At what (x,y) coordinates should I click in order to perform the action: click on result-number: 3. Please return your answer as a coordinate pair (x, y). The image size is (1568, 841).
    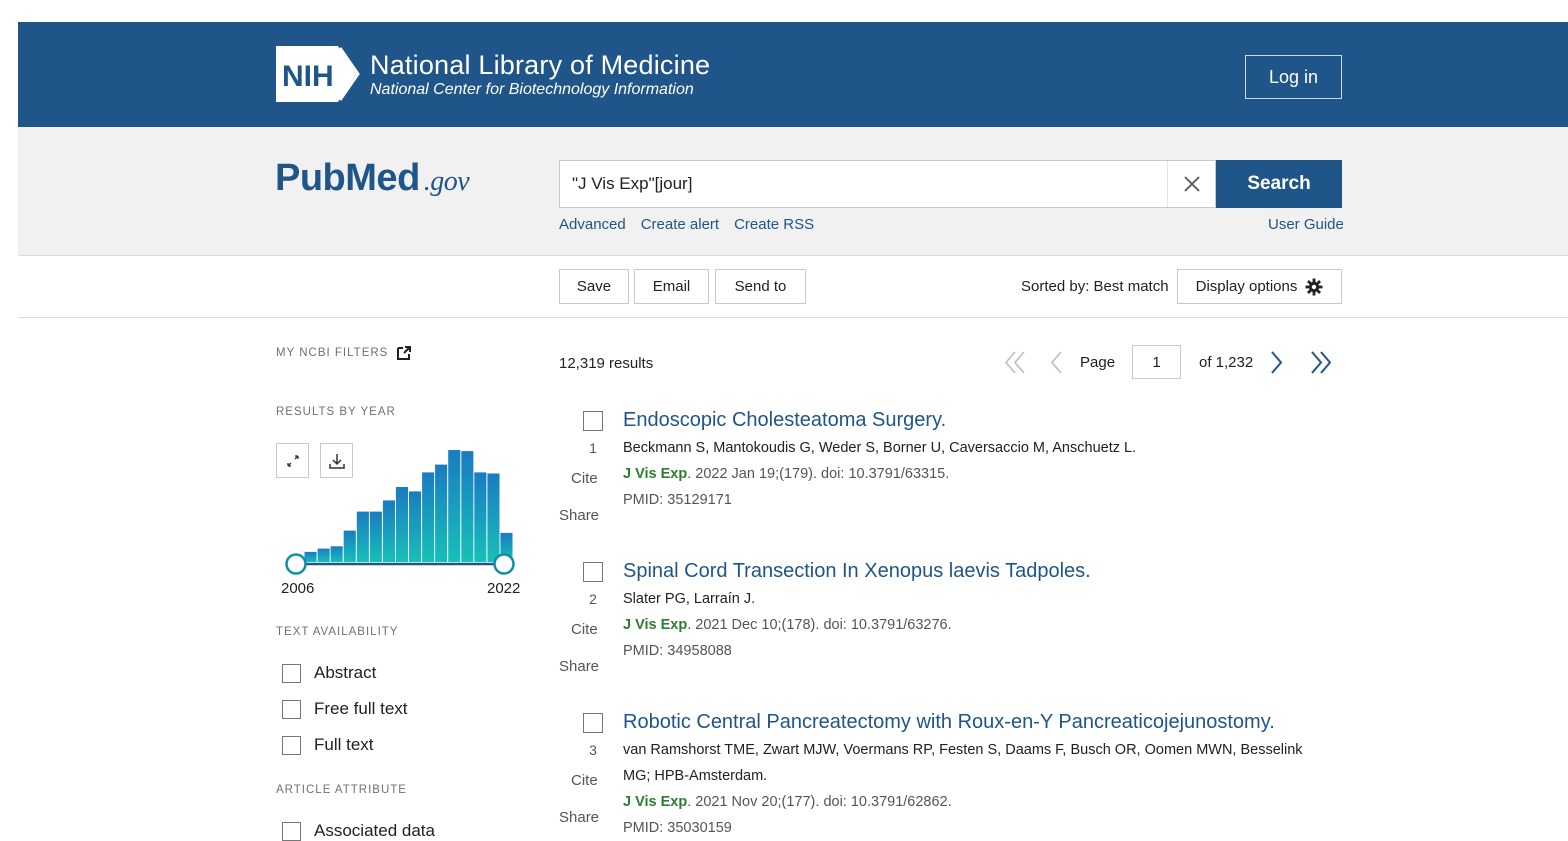
    Looking at the image, I should click on (593, 750).